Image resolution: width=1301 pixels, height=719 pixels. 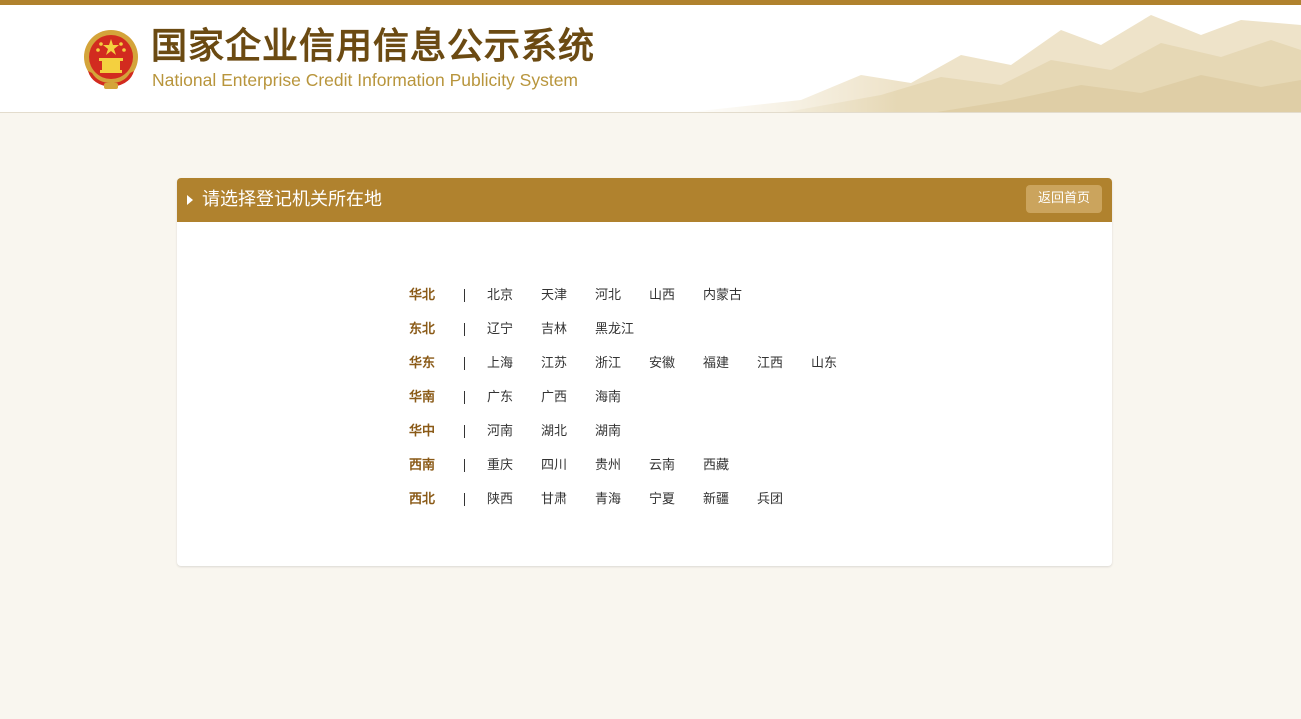 What do you see at coordinates (722, 296) in the screenshot?
I see `province-link: 内蒙古` at bounding box center [722, 296].